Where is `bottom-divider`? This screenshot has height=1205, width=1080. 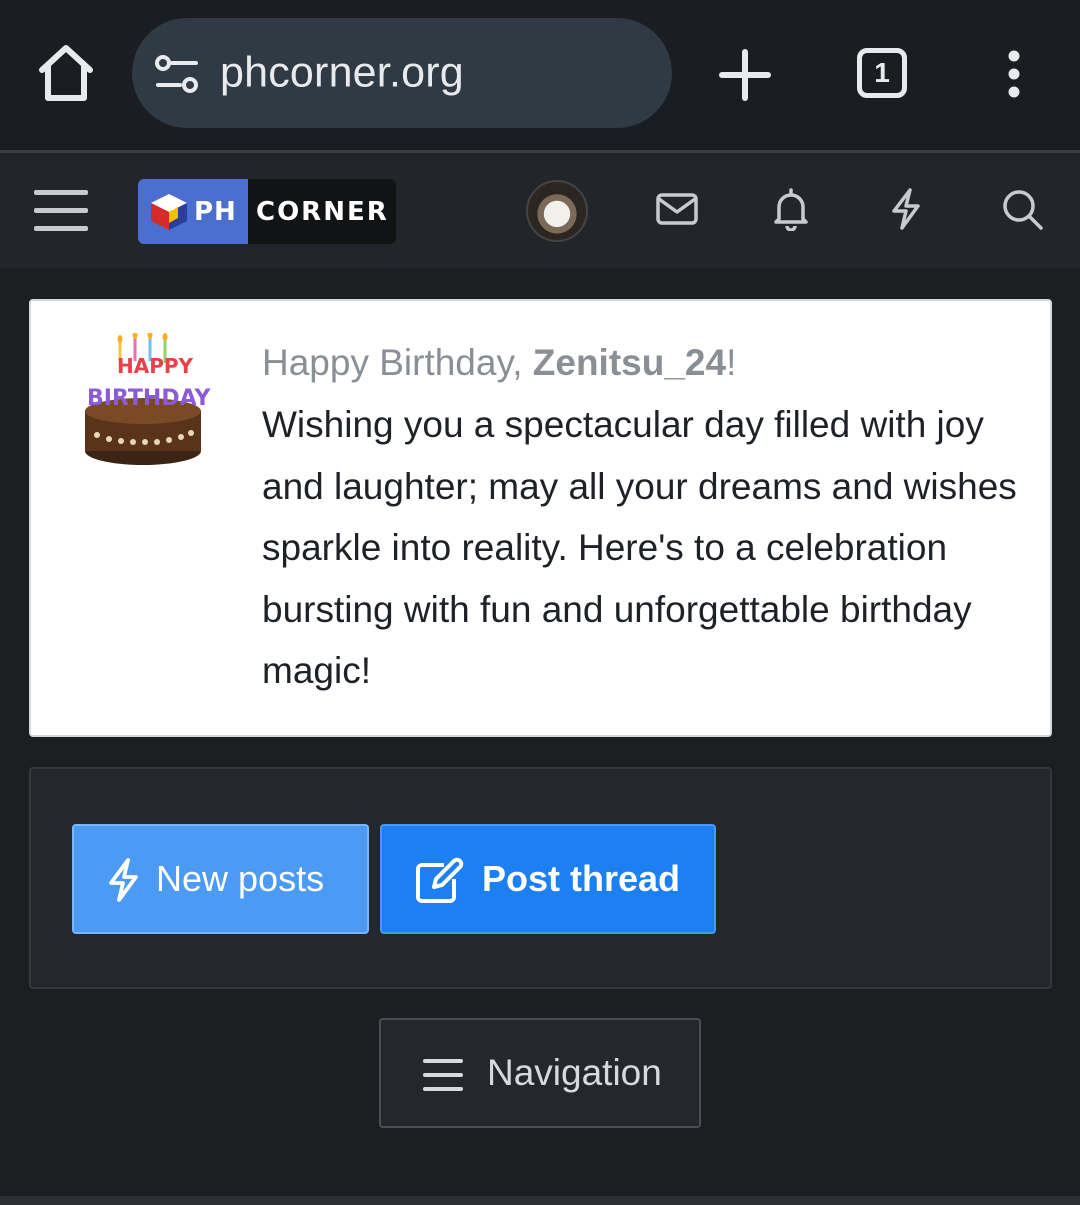 bottom-divider is located at coordinates (540, 1200).